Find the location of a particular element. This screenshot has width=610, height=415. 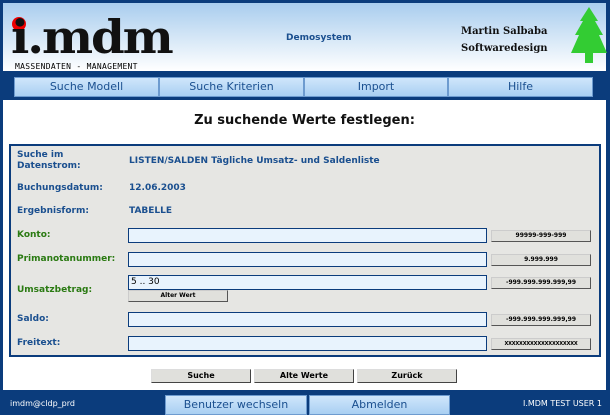

author: Martin Salbaba Softwaredesign is located at coordinates (504, 40).